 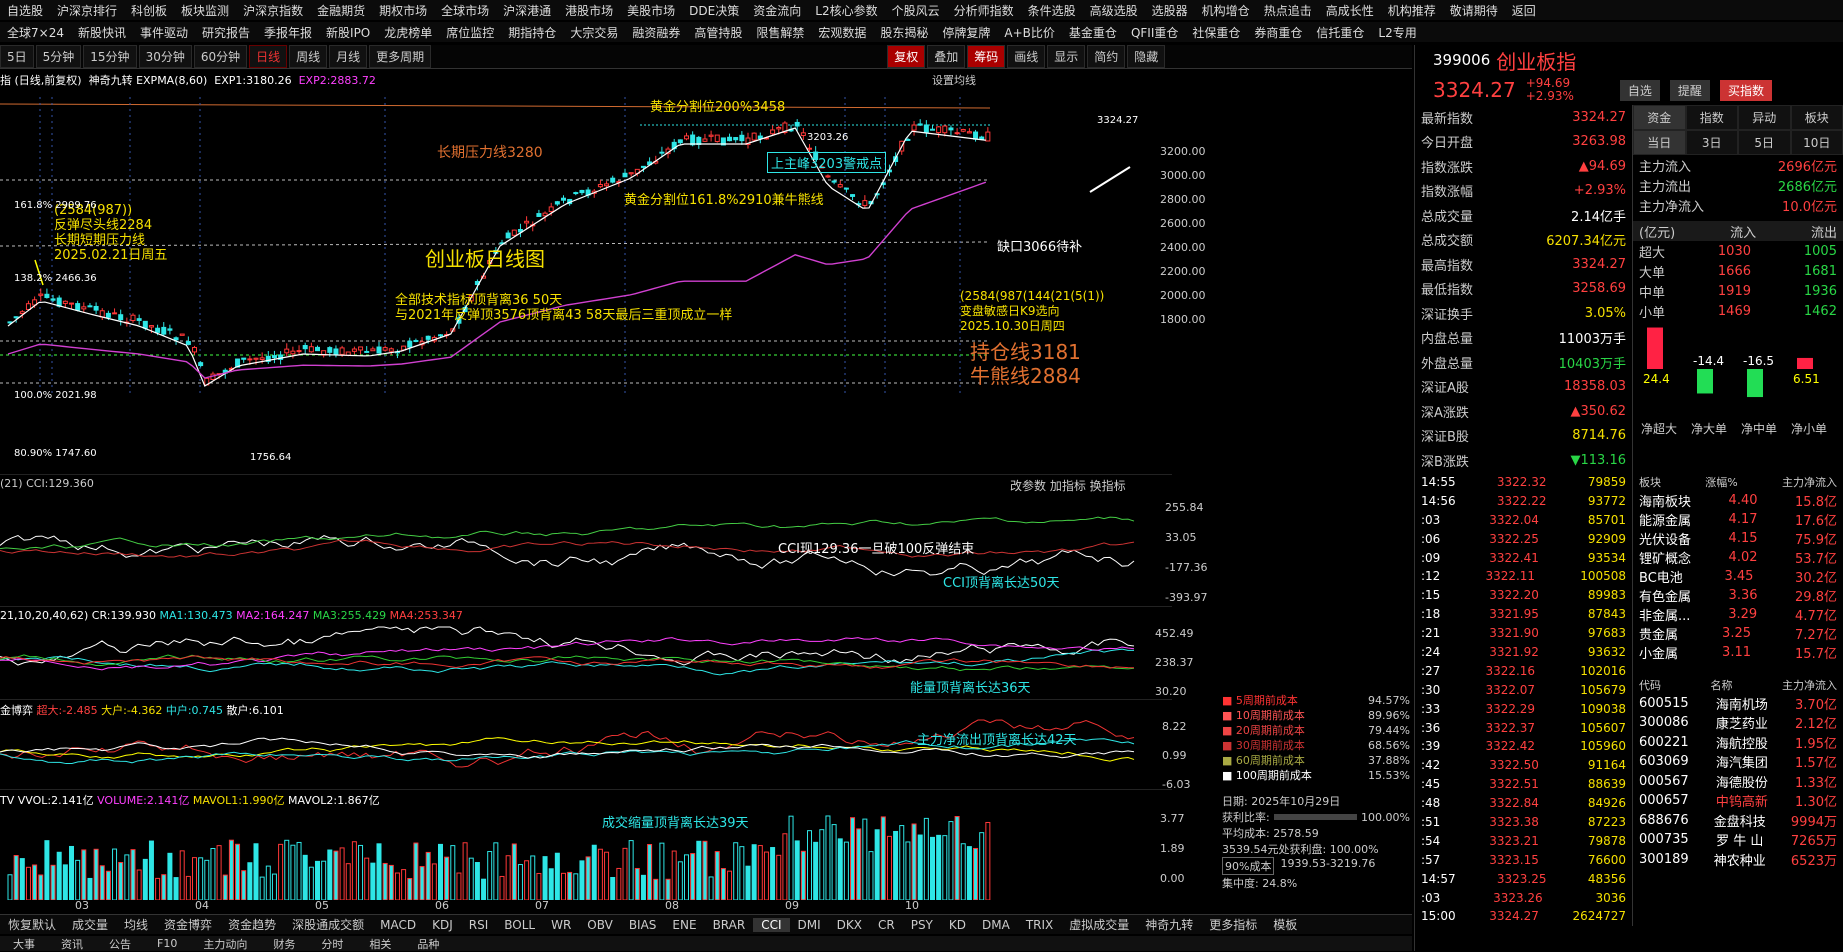 What do you see at coordinates (348, 56) in the screenshot?
I see `period-tab: 月线` at bounding box center [348, 56].